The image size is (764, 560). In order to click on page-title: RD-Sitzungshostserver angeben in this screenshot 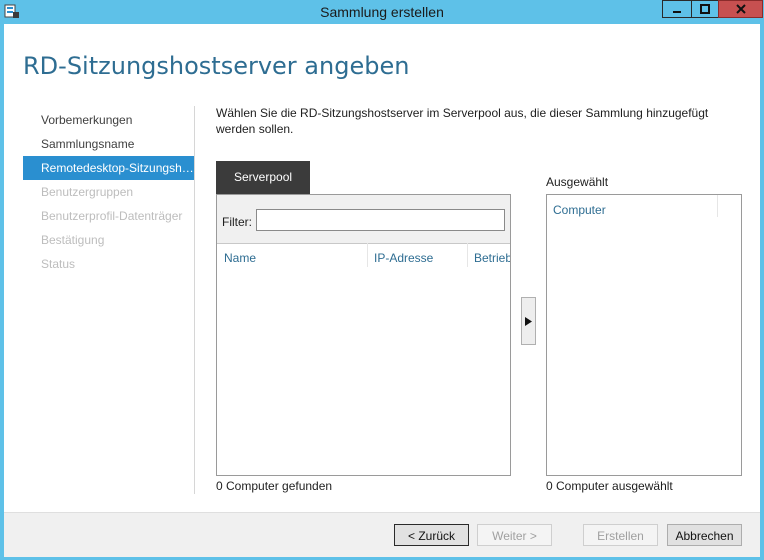, I will do `click(216, 66)`.